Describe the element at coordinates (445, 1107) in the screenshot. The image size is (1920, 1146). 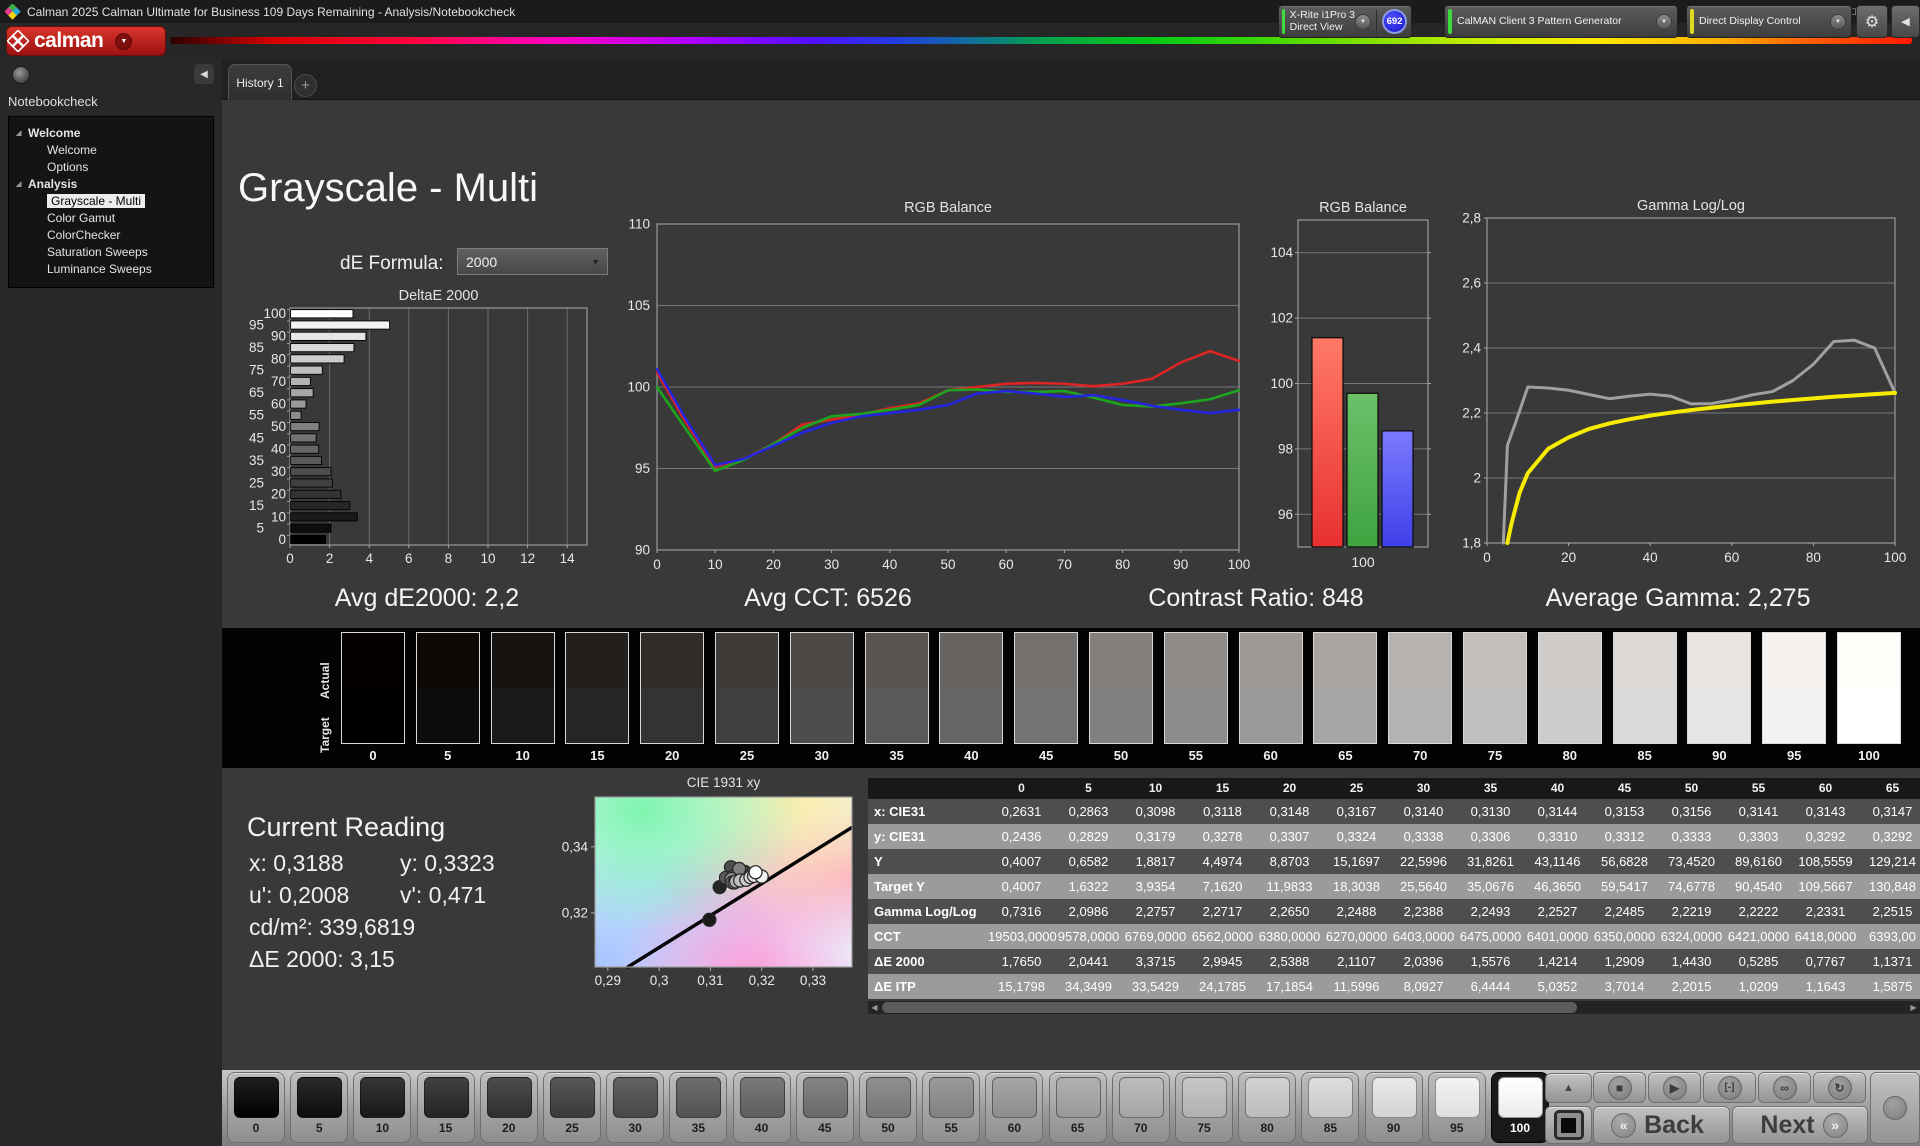
I see `pattern-level-button: 15` at that location.